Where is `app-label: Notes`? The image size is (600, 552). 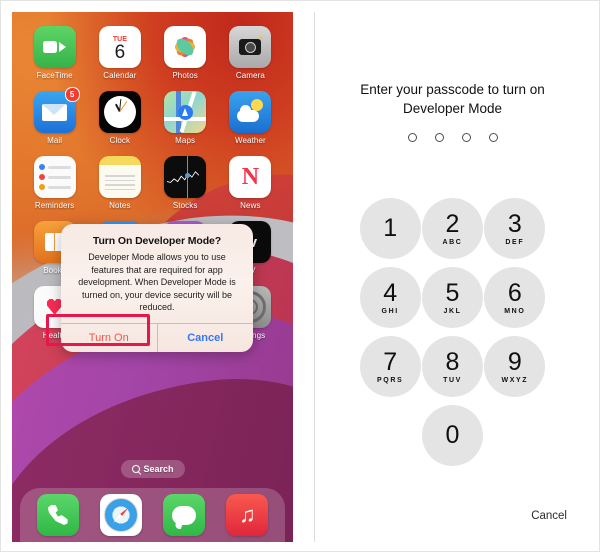
app-label: Notes is located at coordinates (120, 205).